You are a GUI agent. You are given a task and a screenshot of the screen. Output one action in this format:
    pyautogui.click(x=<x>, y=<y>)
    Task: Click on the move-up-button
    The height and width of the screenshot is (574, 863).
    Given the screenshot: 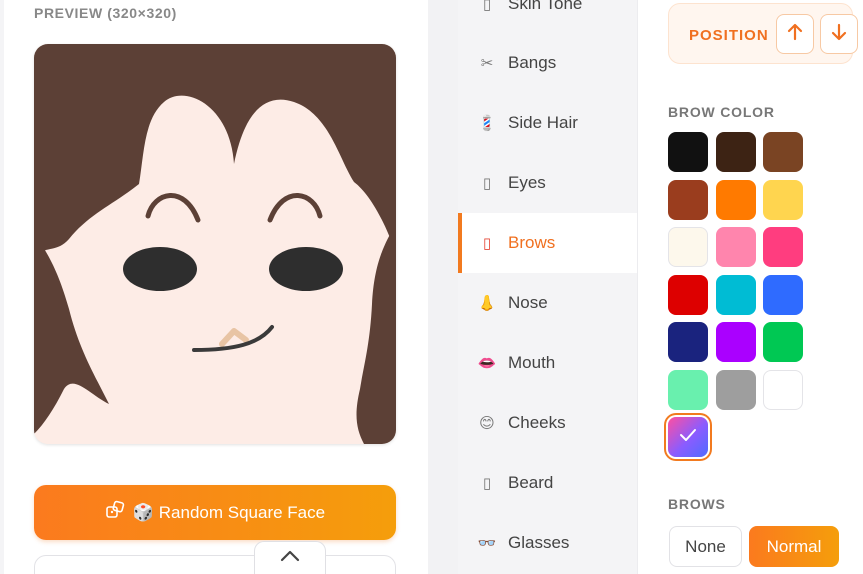 What is the action you would take?
    pyautogui.click(x=795, y=34)
    